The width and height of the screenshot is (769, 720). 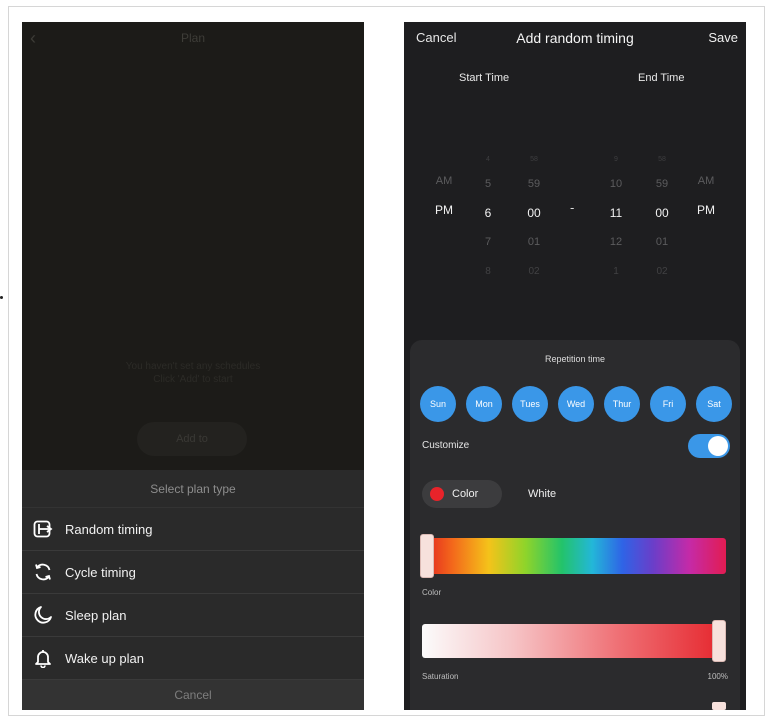 What do you see at coordinates (43, 658) in the screenshot?
I see `wake-up-bell-icon` at bounding box center [43, 658].